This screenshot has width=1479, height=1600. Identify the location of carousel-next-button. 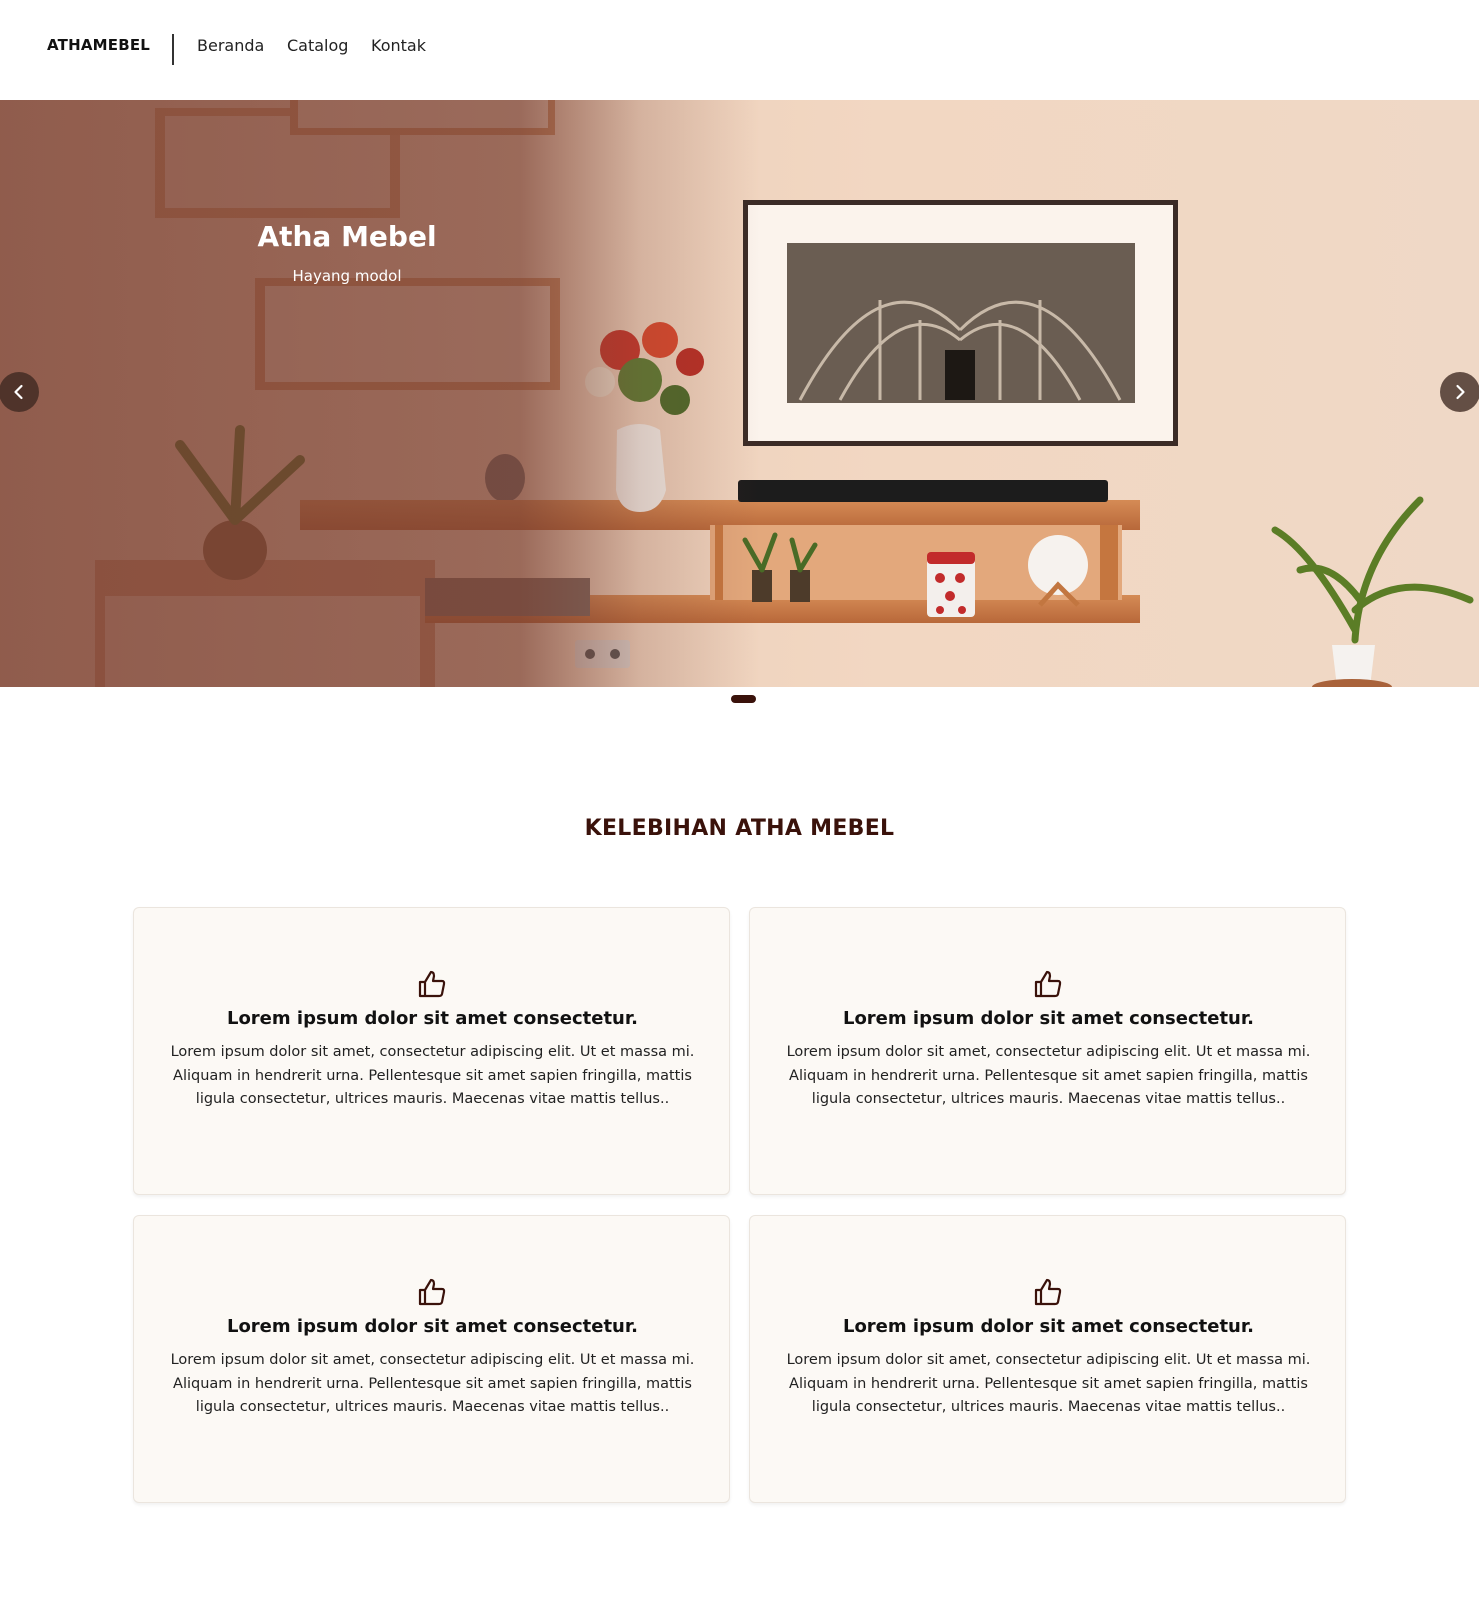
(1459, 392).